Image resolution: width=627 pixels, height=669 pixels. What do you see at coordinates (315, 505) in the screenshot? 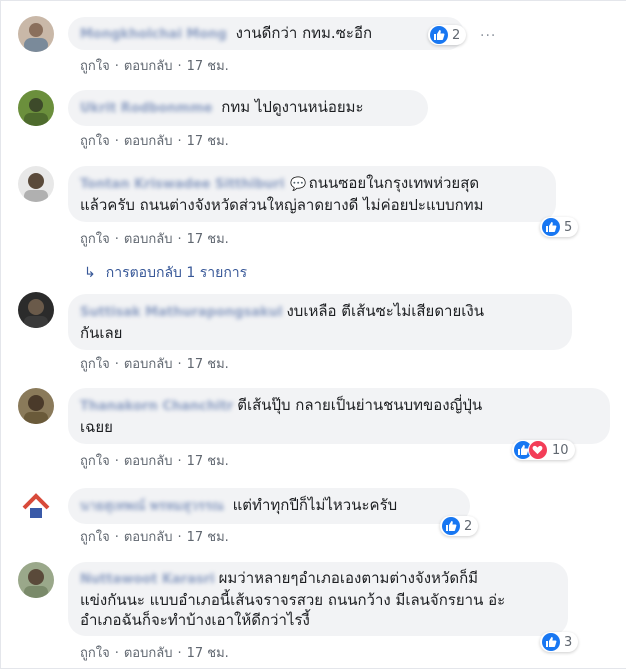
I see `comment-text: แต่ทำทุกปีก็ไม่ไหวนะครับ` at bounding box center [315, 505].